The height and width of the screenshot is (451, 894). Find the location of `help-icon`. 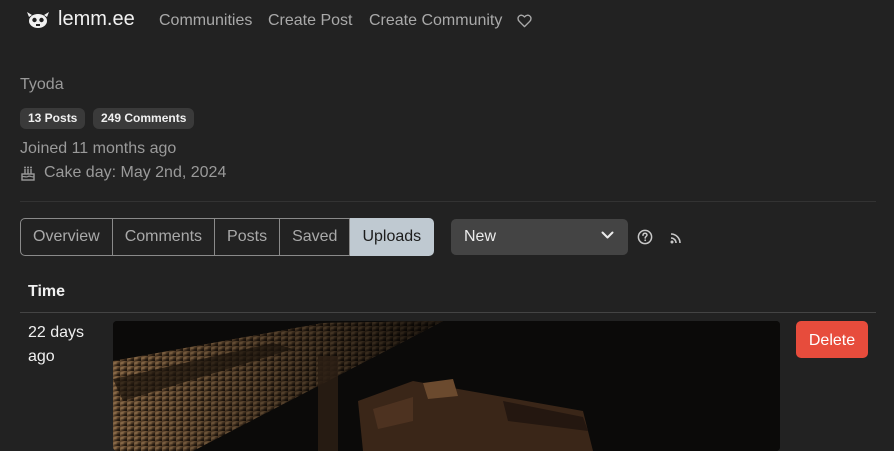

help-icon is located at coordinates (645, 237).